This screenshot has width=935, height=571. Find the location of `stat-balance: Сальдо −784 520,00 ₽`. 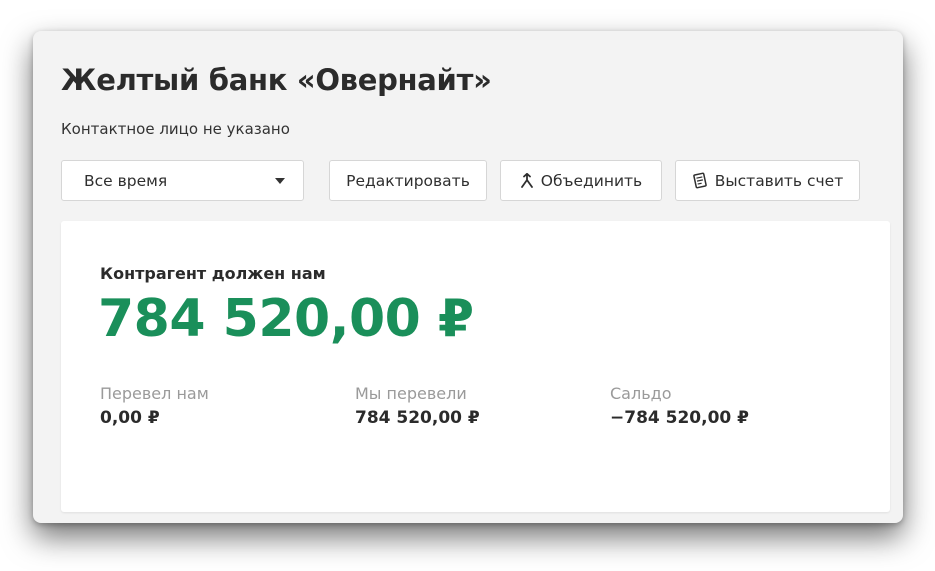

stat-balance: Сальдо −784 520,00 ₽ is located at coordinates (679, 406).